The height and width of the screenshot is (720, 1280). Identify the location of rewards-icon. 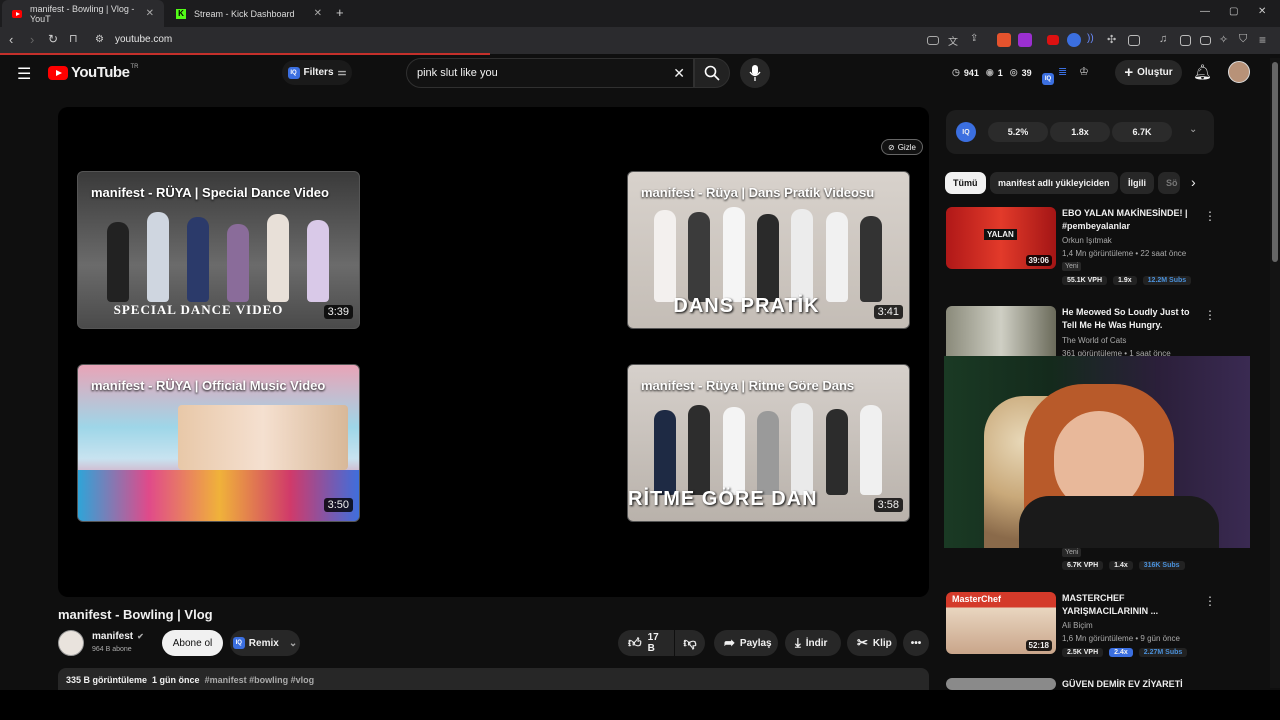
(1025, 40).